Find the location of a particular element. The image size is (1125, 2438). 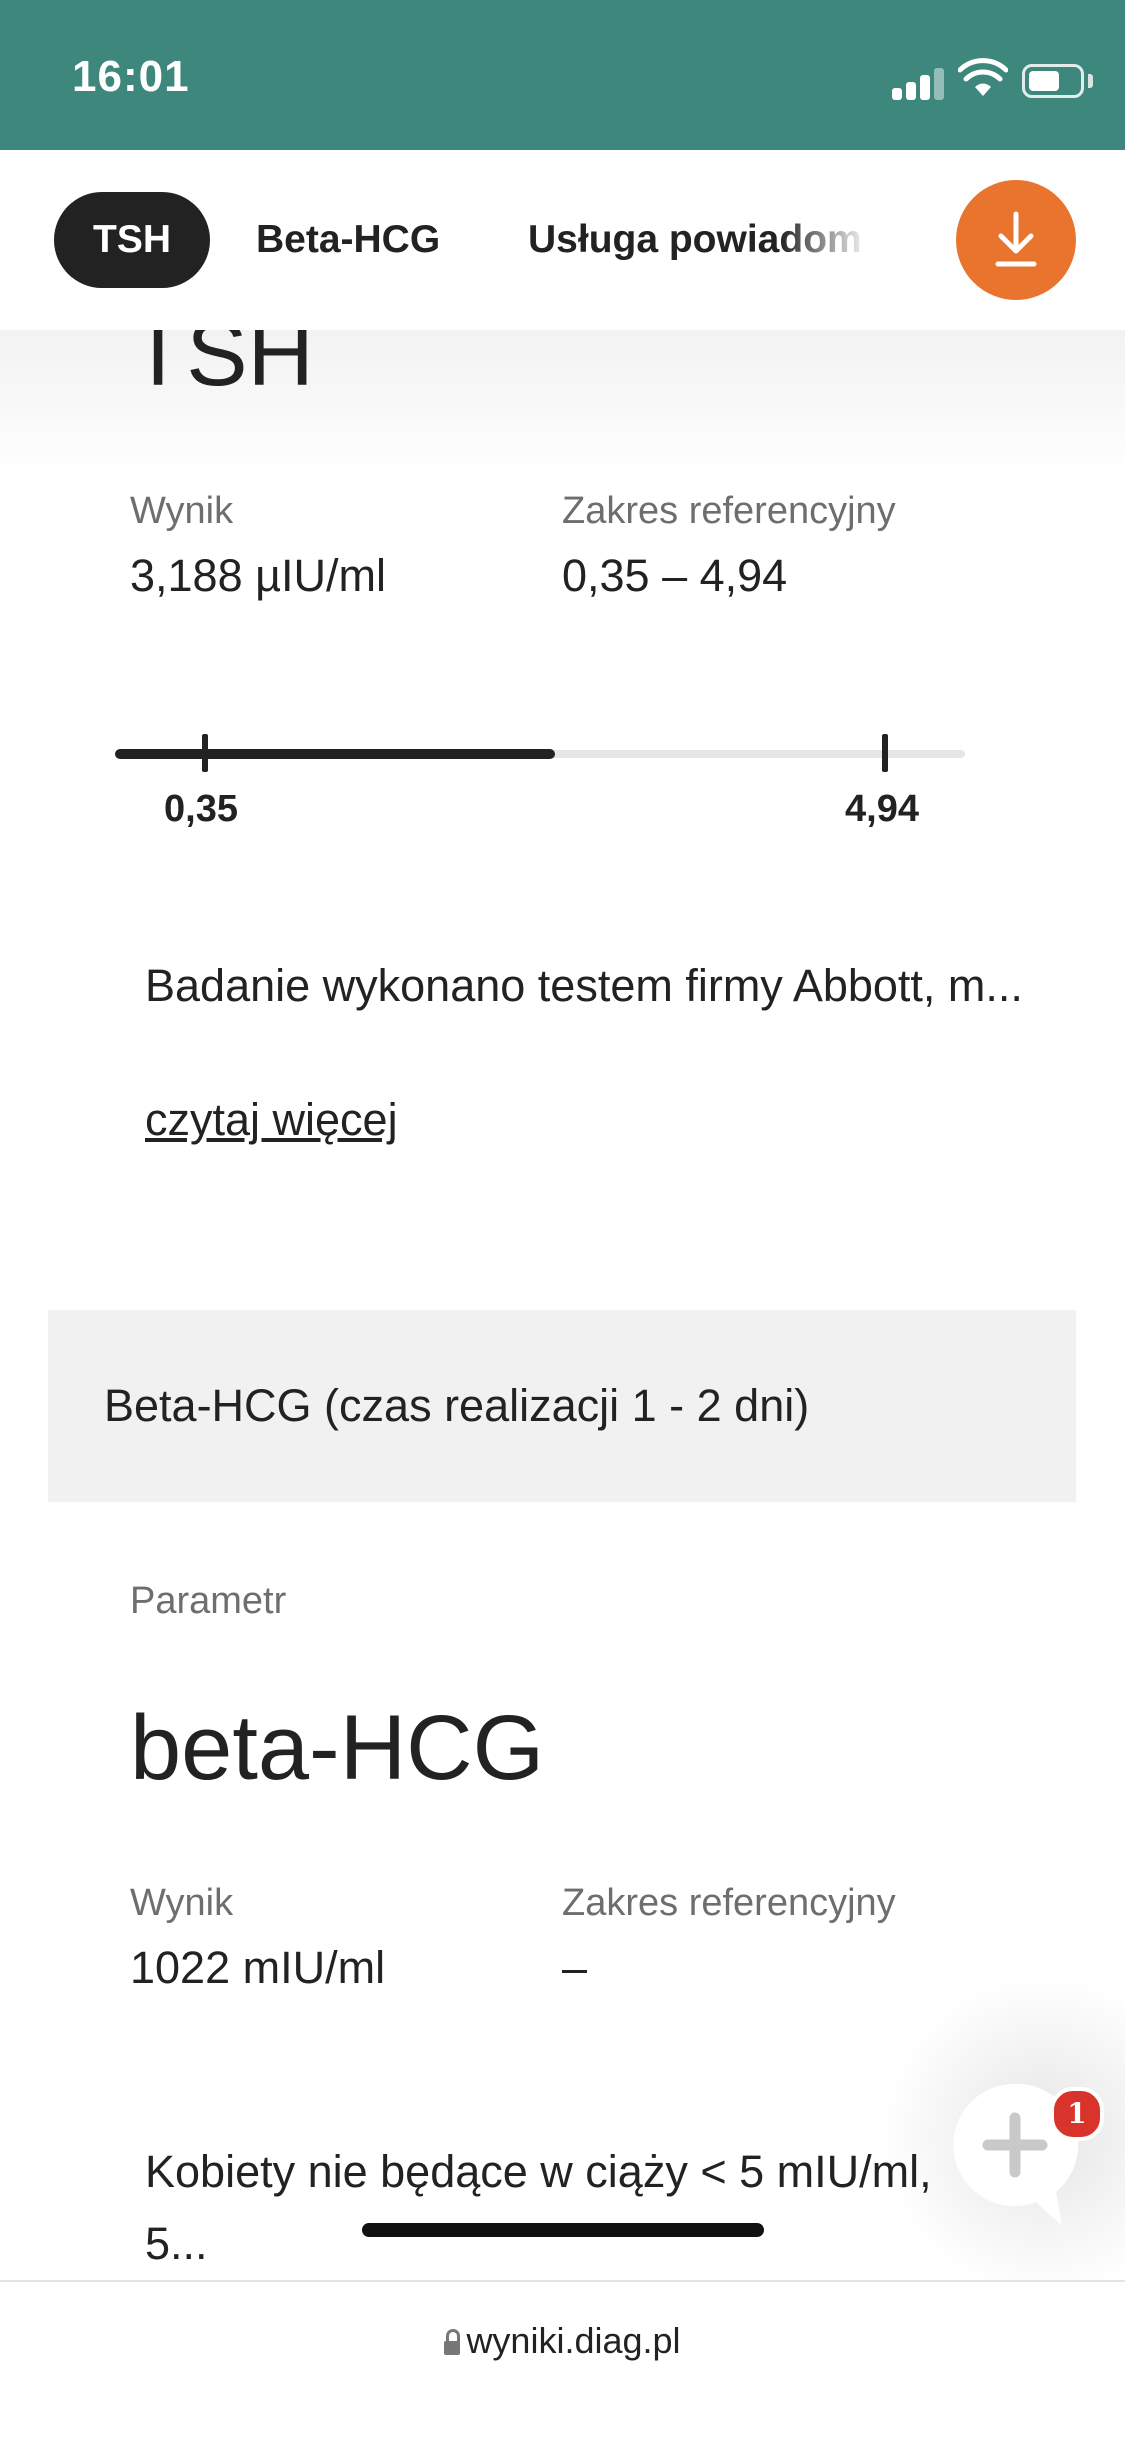

tsh-reference-value: 0,35 – 4,94 is located at coordinates (675, 575).